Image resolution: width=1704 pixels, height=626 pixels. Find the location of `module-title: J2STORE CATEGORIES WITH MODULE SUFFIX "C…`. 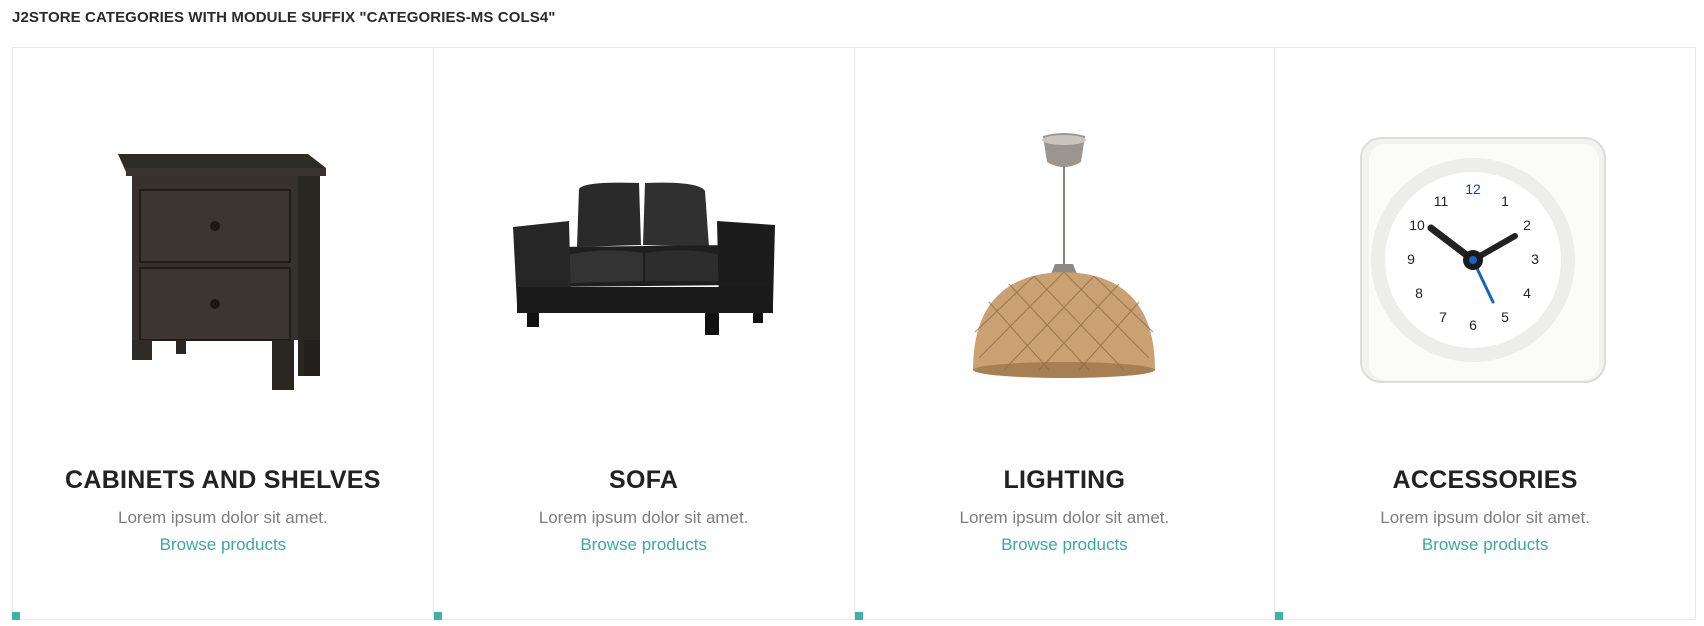

module-title: J2STORE CATEGORIES WITH MODULE SUFFIX "C… is located at coordinates (284, 17).